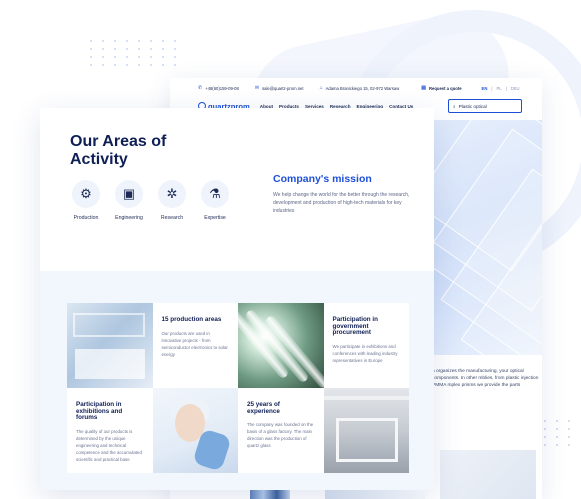 The image size is (581, 499). What do you see at coordinates (218, 88) in the screenshot?
I see `phone-link: ✆ +48(60)159-09-08` at bounding box center [218, 88].